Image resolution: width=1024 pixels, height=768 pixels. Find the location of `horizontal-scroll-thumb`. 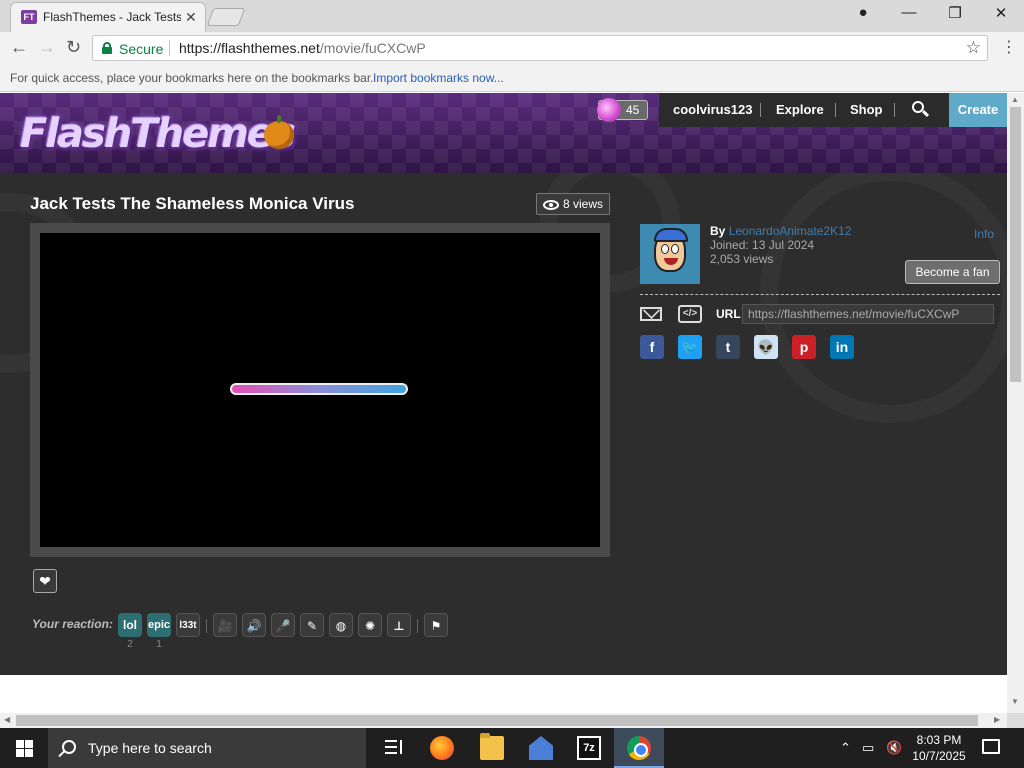

horizontal-scroll-thumb is located at coordinates (497, 720).